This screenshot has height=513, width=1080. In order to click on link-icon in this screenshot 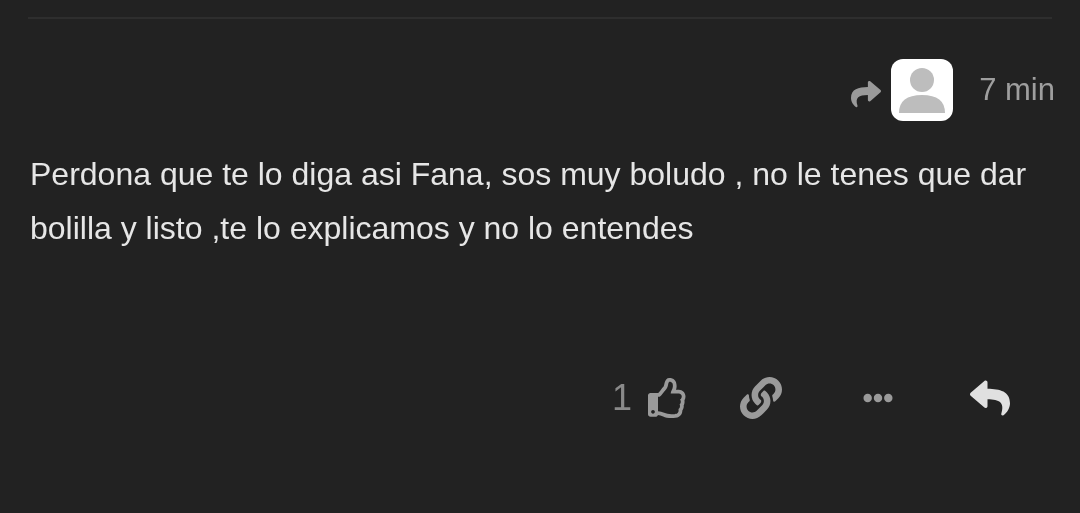, I will do `click(761, 398)`.